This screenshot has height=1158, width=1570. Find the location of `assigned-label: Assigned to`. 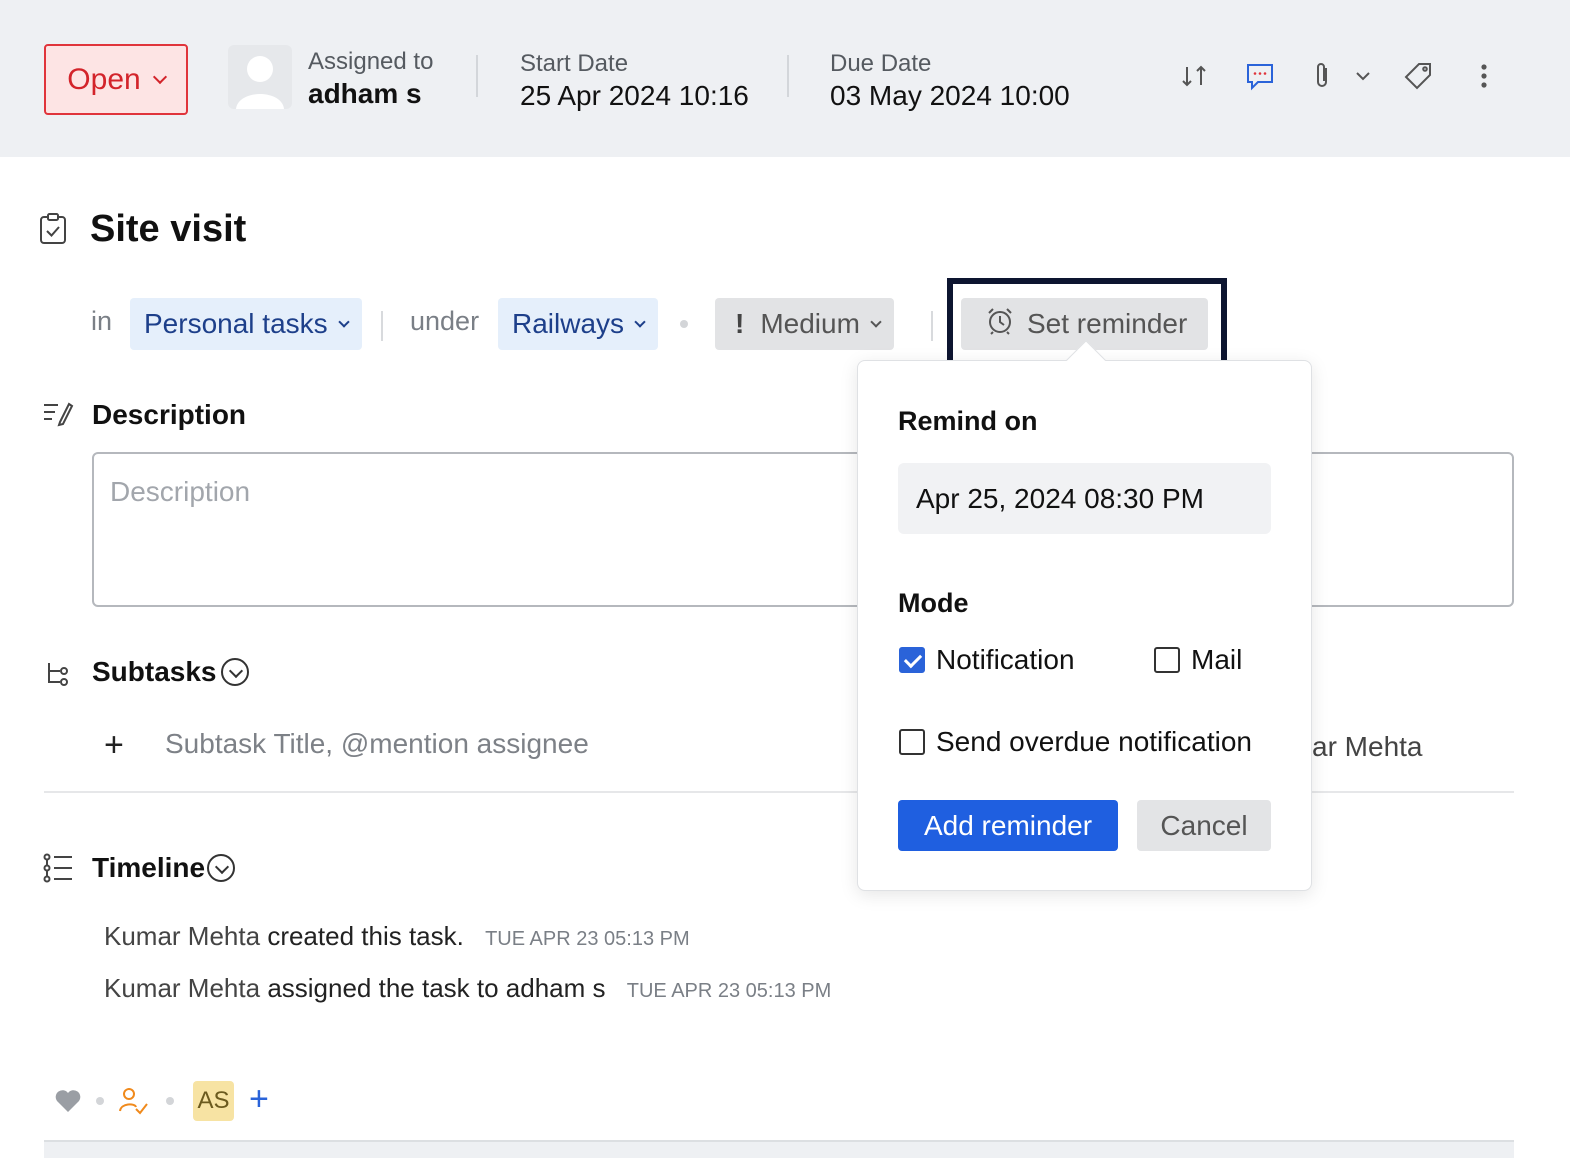

assigned-label: Assigned to is located at coordinates (371, 61).